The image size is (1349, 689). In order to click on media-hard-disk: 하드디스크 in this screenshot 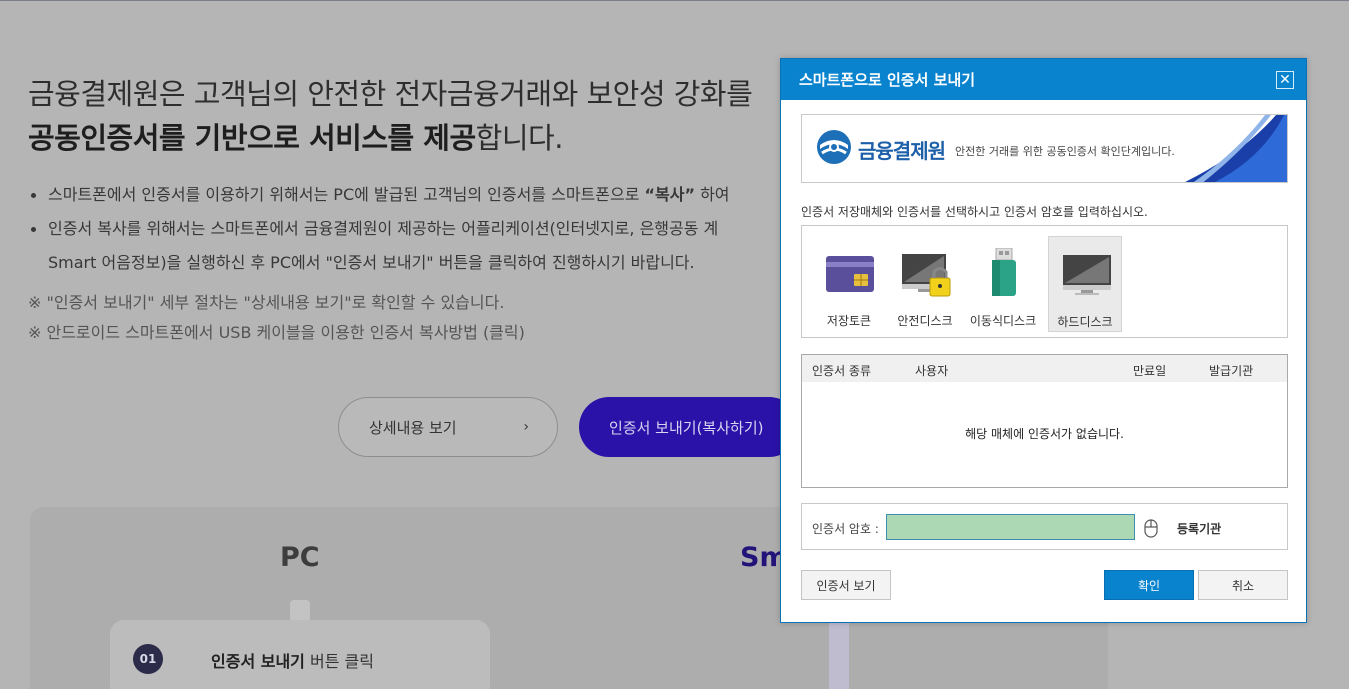, I will do `click(1085, 284)`.